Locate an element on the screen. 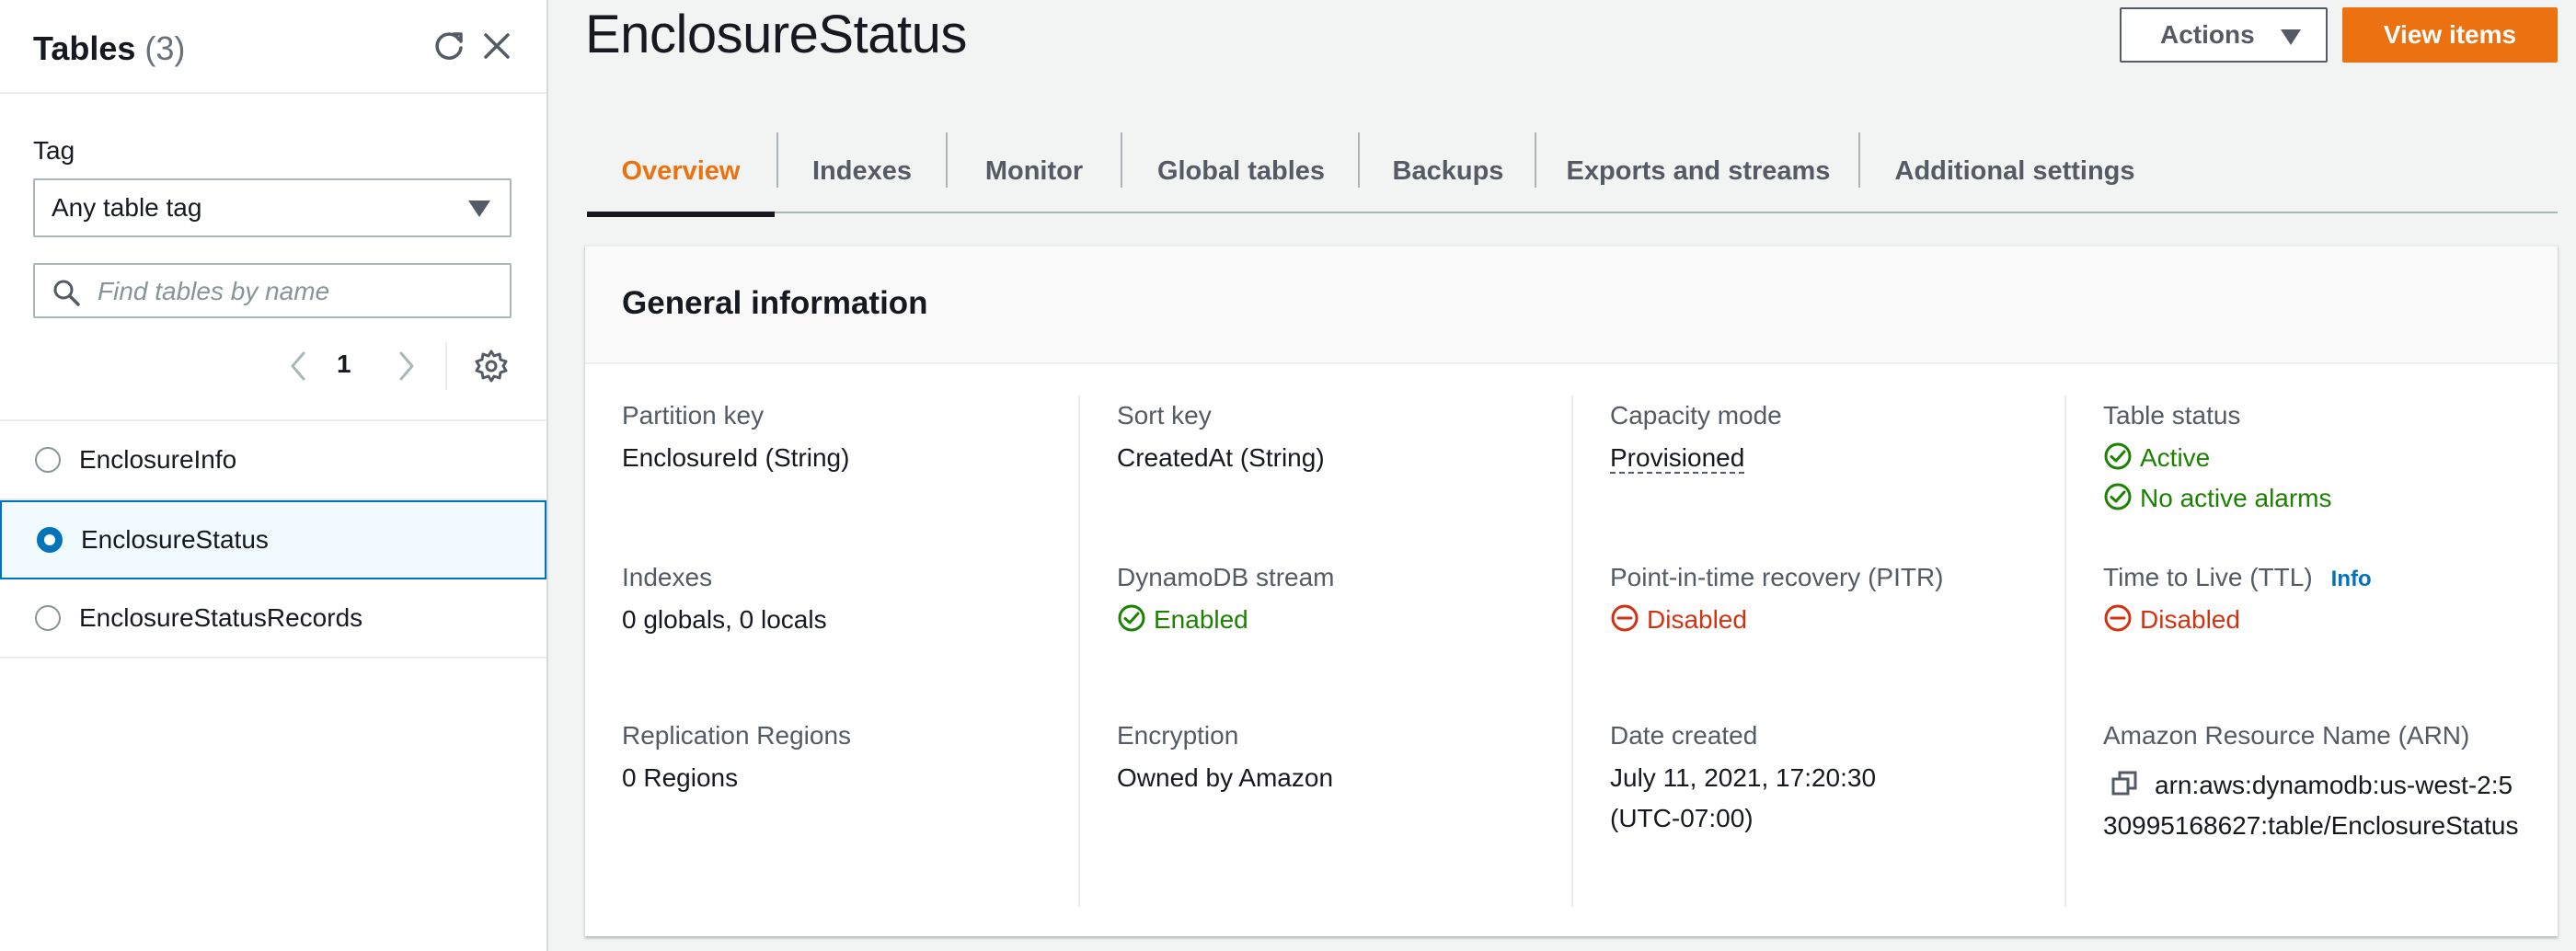  actions-label: Actions is located at coordinates (2207, 34).